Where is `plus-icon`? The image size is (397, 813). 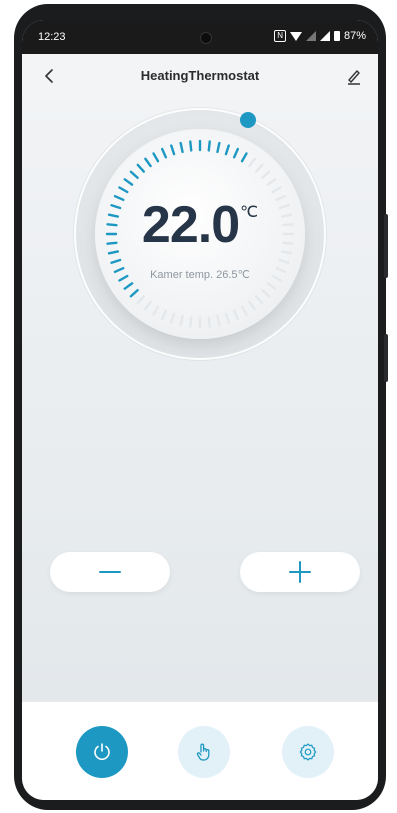
plus-icon is located at coordinates (300, 572).